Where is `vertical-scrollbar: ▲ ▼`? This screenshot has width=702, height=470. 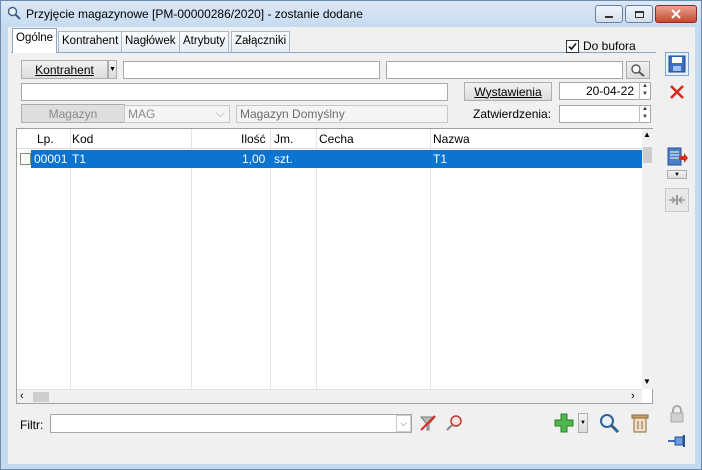 vertical-scrollbar: ▲ ▼ is located at coordinates (647, 259).